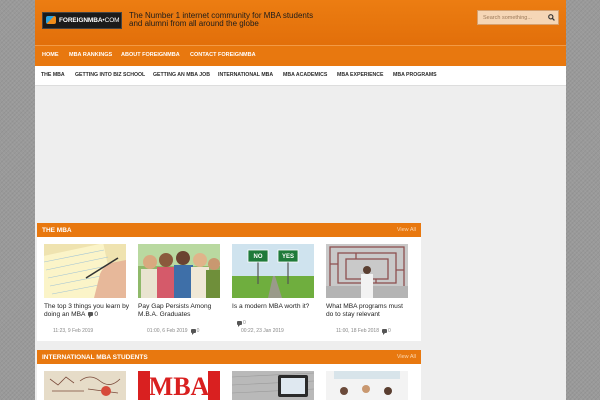 The image size is (600, 400). Describe the element at coordinates (415, 75) in the screenshot. I see `cat-mba-programs: MBA PROGRAMS` at that location.